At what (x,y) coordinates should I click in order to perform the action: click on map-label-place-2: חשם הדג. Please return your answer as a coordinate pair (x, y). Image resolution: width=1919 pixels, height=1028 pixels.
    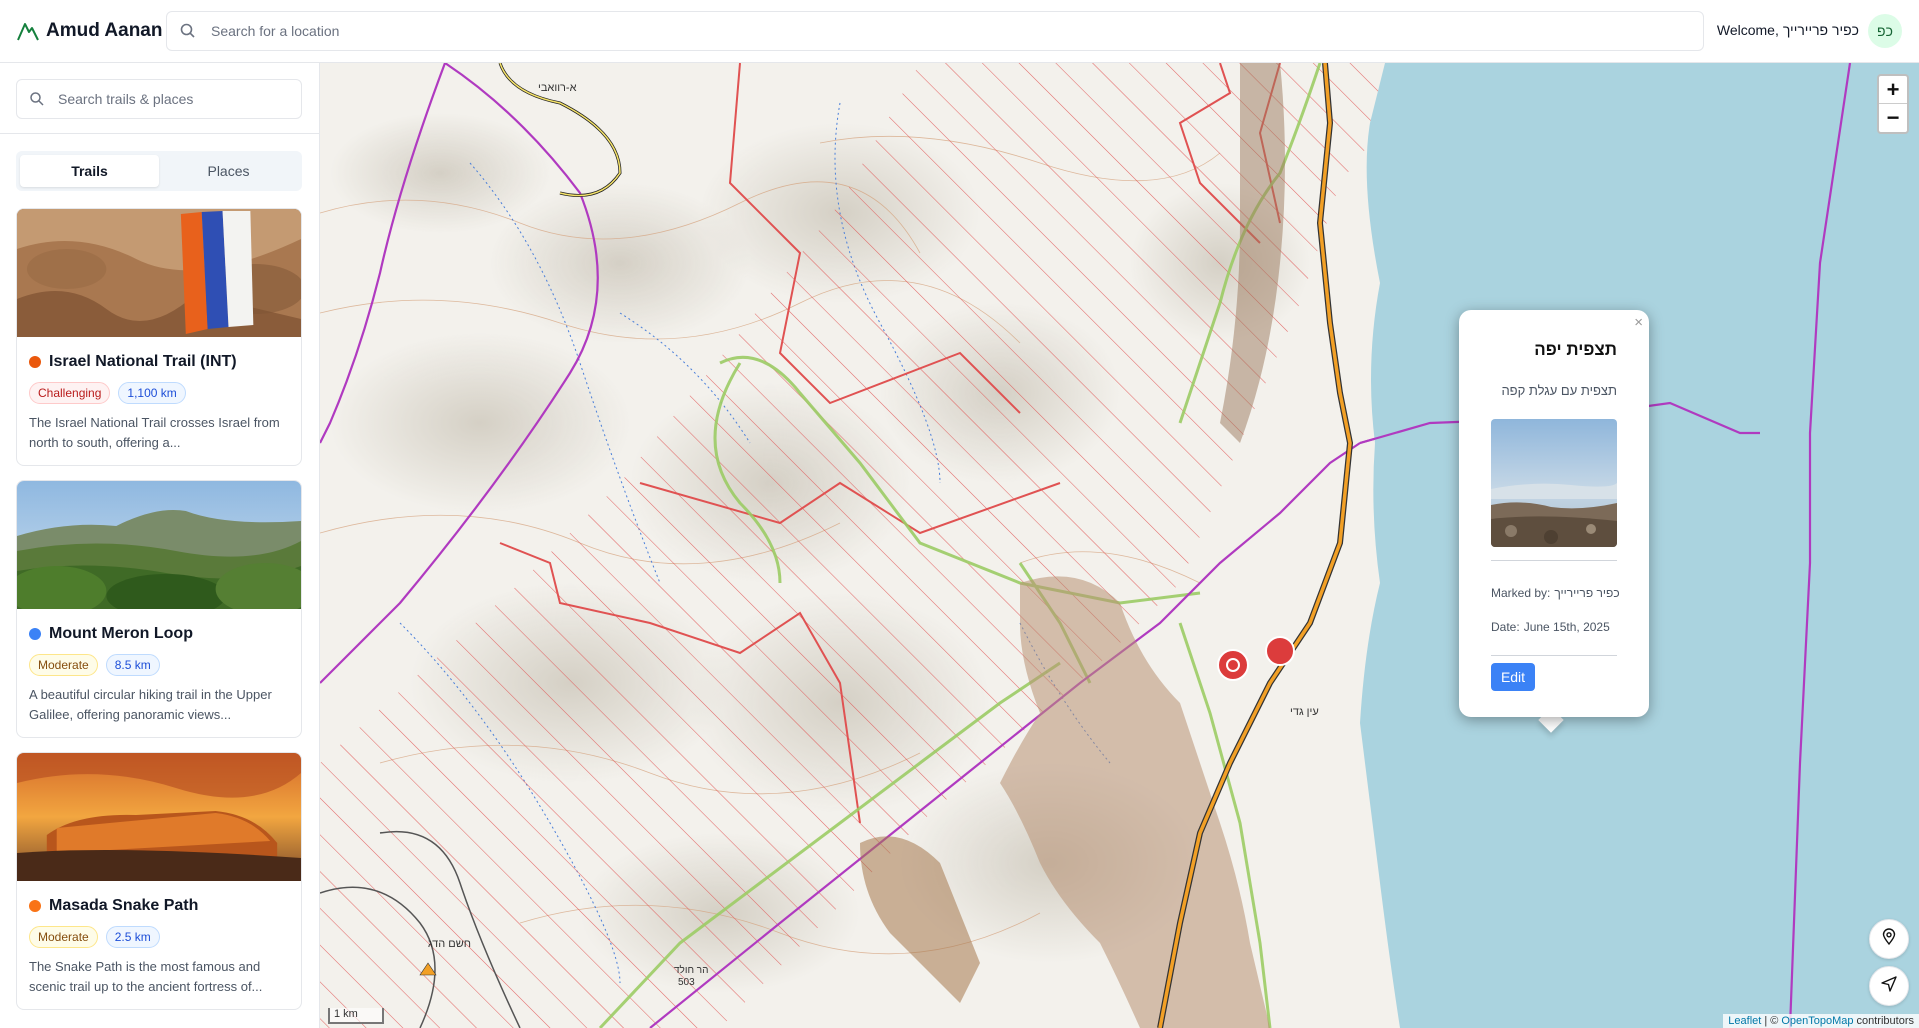
    Looking at the image, I should click on (449, 944).